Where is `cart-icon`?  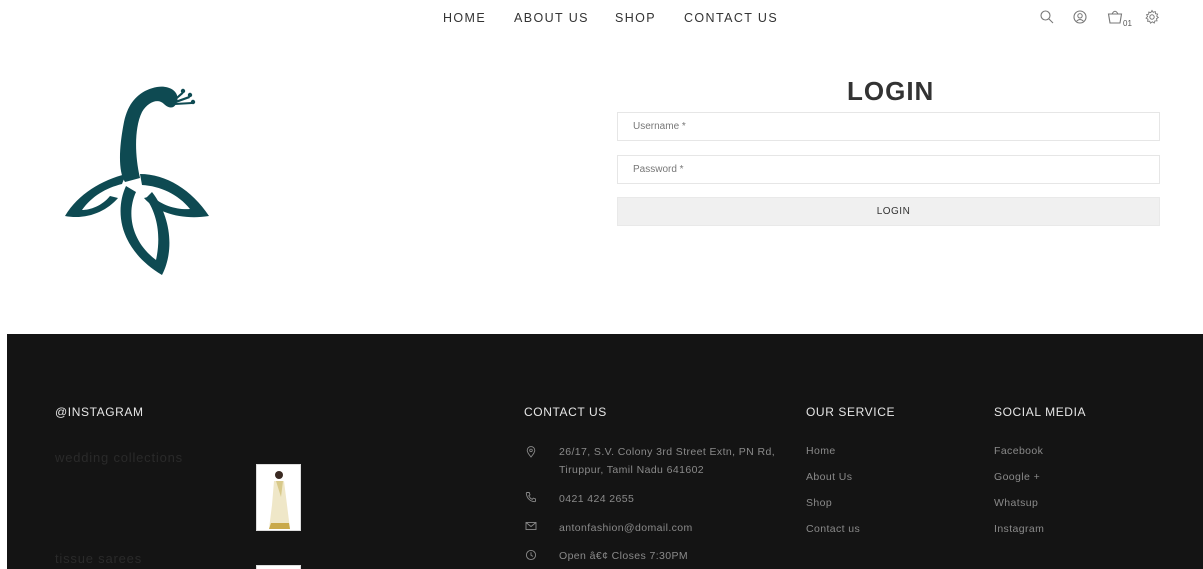
cart-icon is located at coordinates (1115, 17).